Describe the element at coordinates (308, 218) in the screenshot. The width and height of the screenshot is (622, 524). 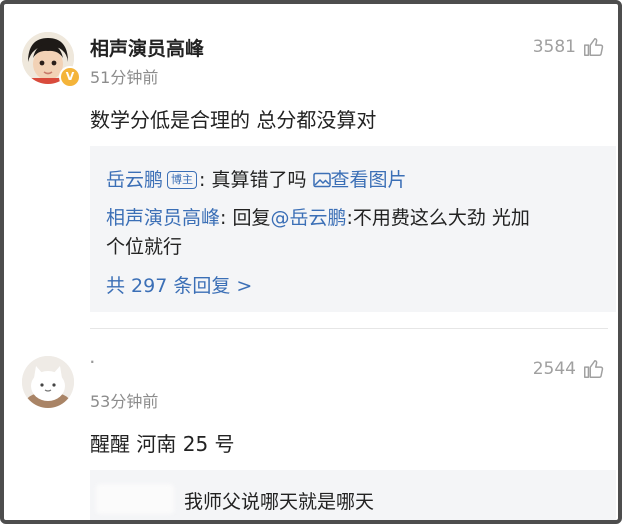
I see `mention-link: @岳云鹏` at that location.